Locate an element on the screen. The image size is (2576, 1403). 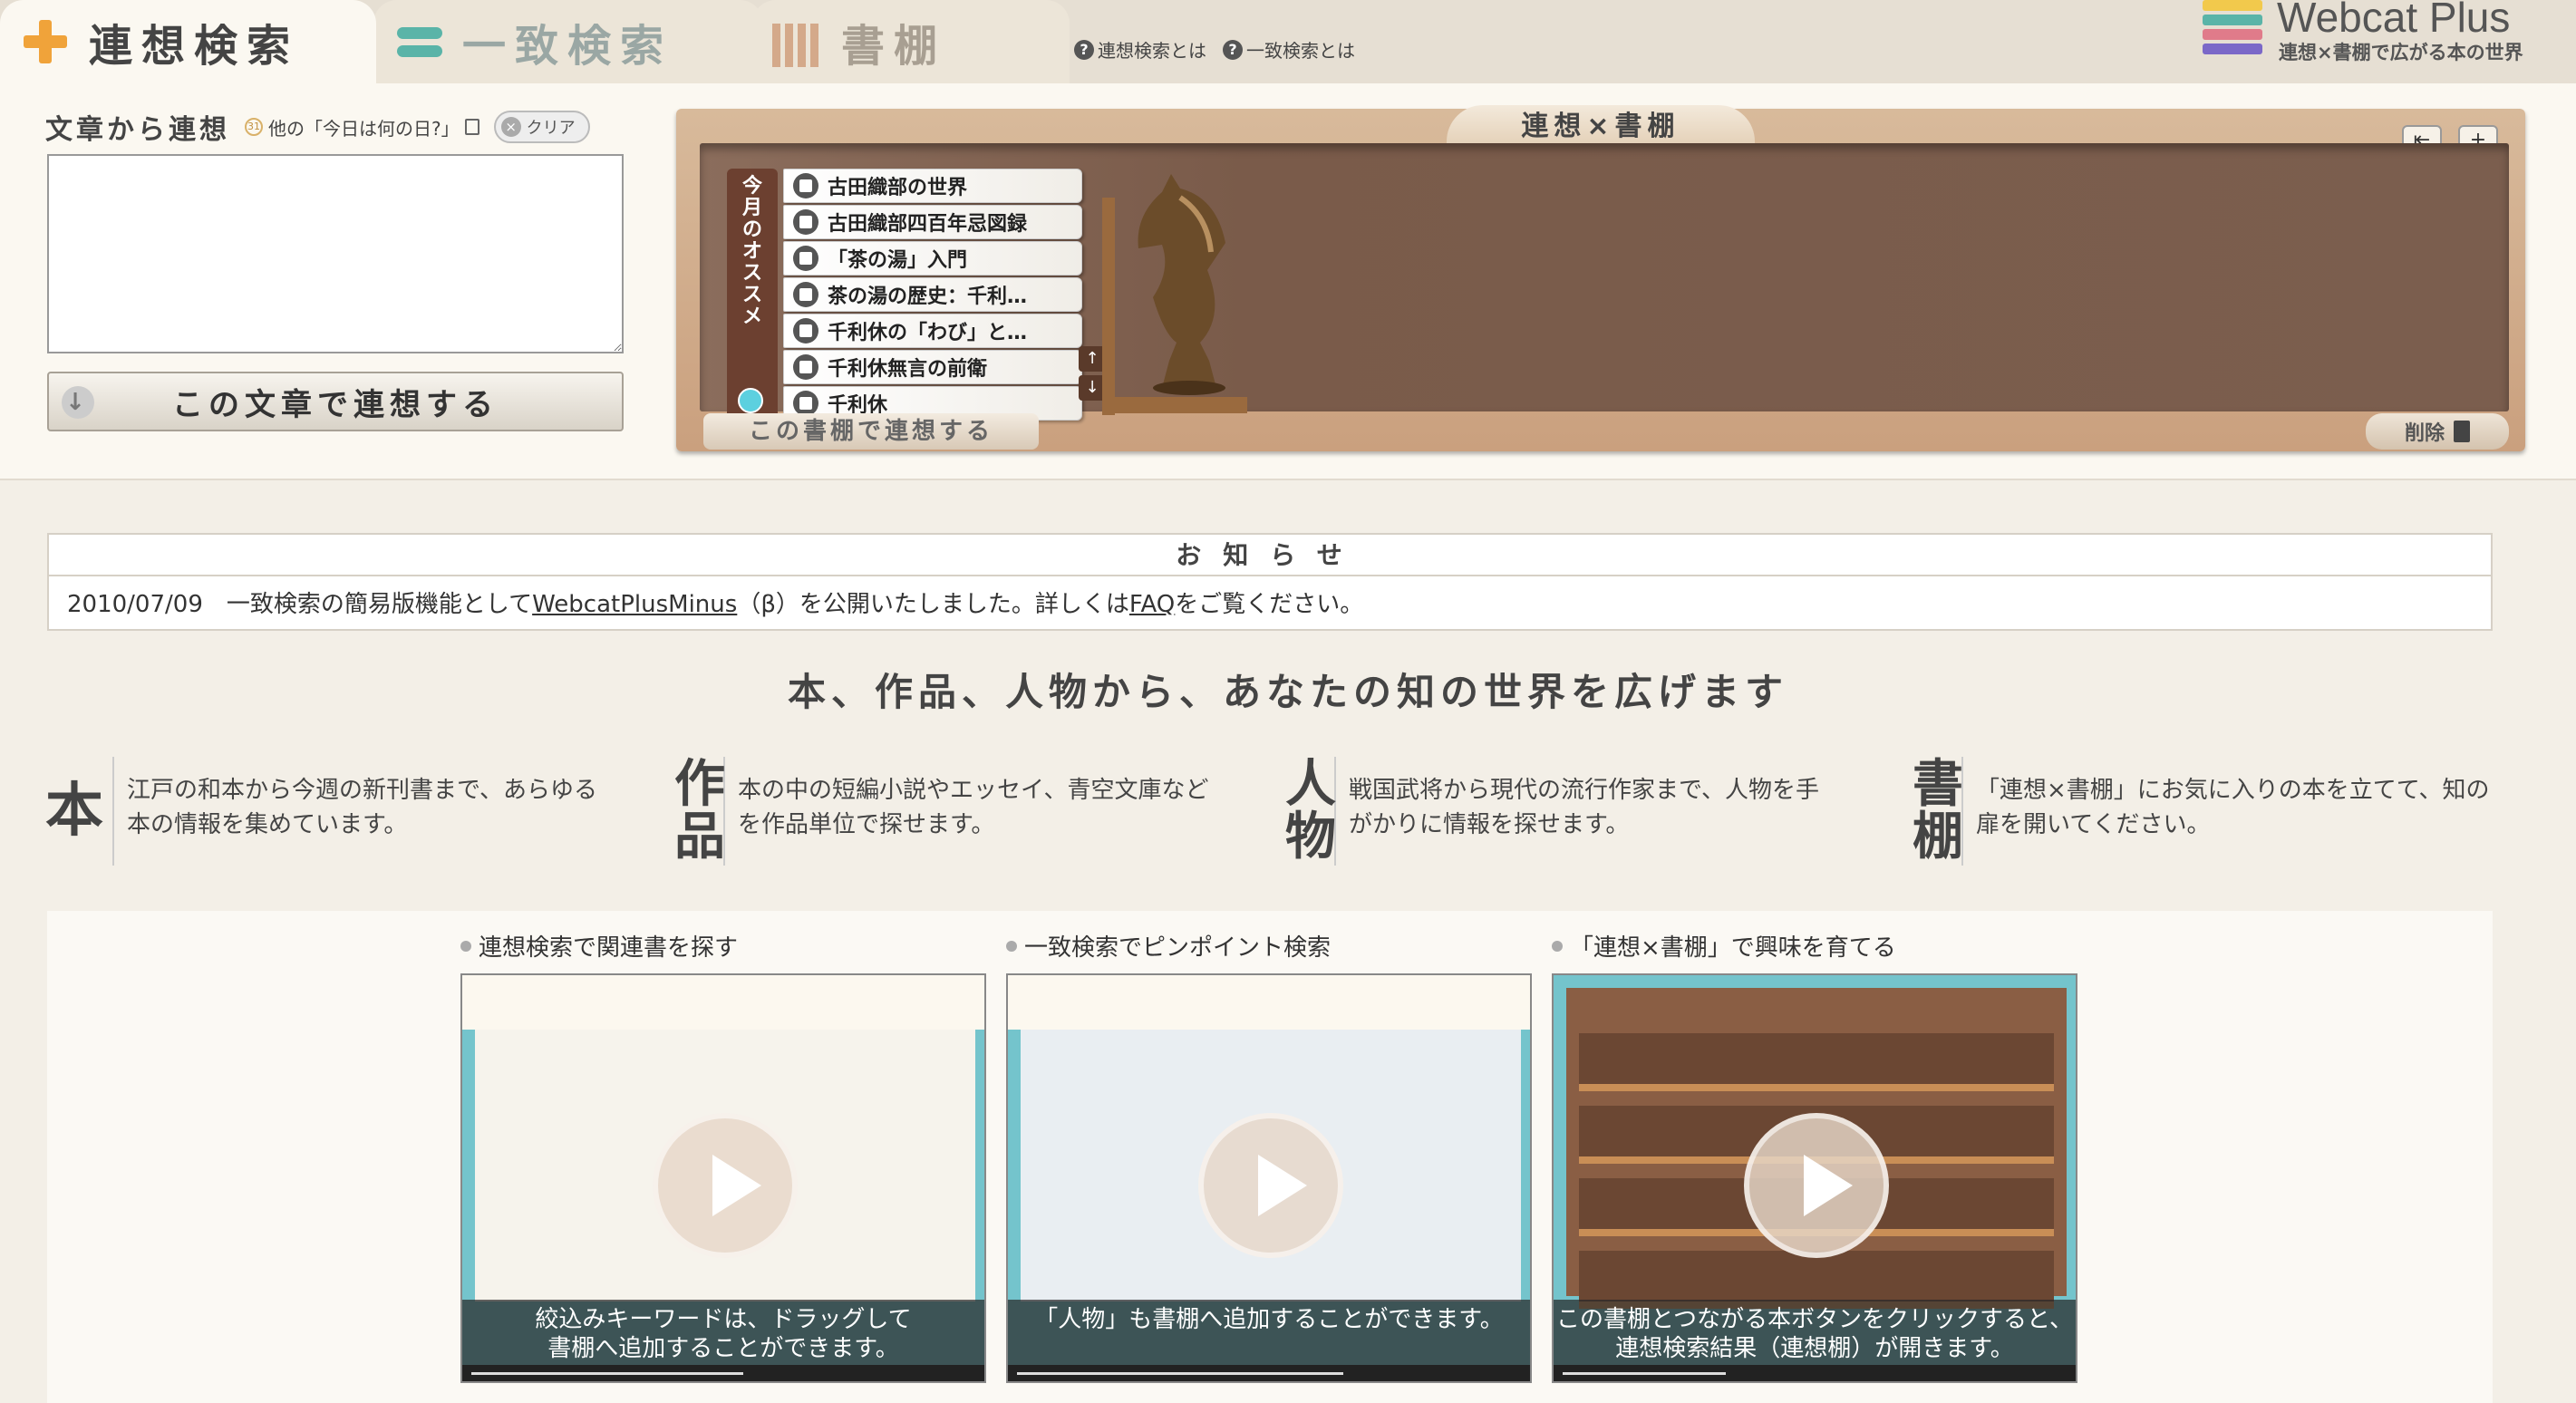
book-item: 千利休無言の前衛 is located at coordinates (932, 367).